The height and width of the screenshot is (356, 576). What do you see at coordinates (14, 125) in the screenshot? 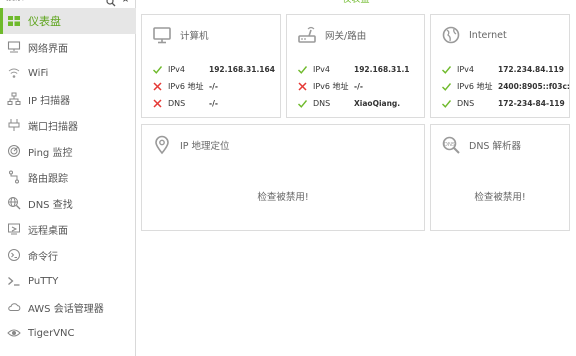
I see `ethernet-port-icon` at bounding box center [14, 125].